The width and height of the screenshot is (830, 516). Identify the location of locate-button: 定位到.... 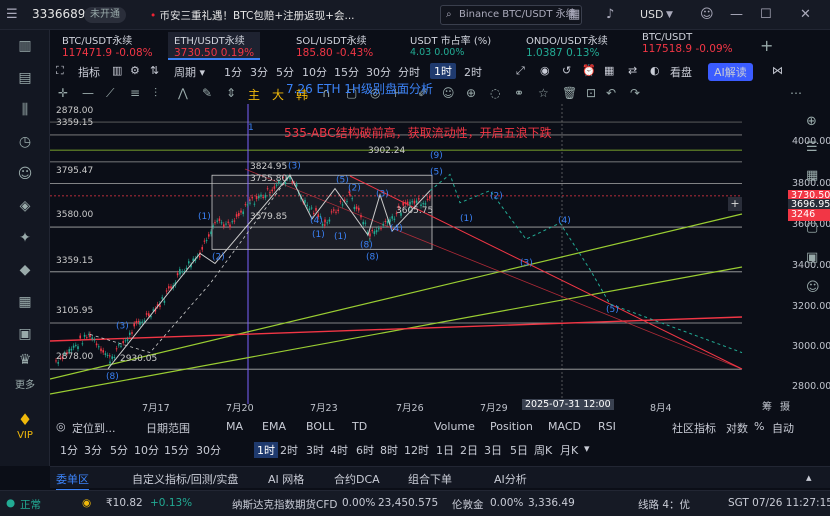
(94, 428).